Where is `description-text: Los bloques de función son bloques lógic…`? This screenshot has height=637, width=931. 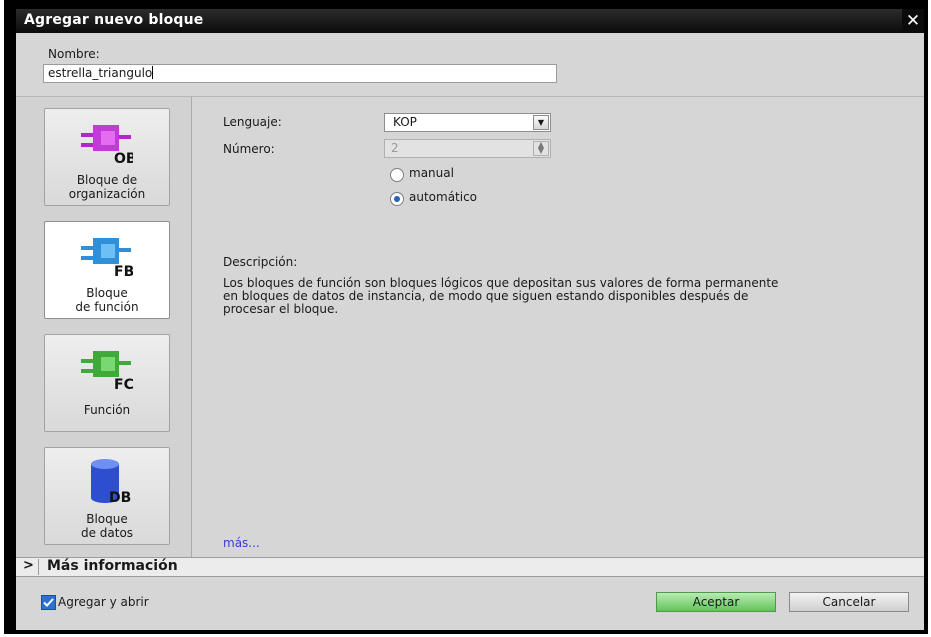 description-text: Los bloques de función son bloques lógic… is located at coordinates (568, 296).